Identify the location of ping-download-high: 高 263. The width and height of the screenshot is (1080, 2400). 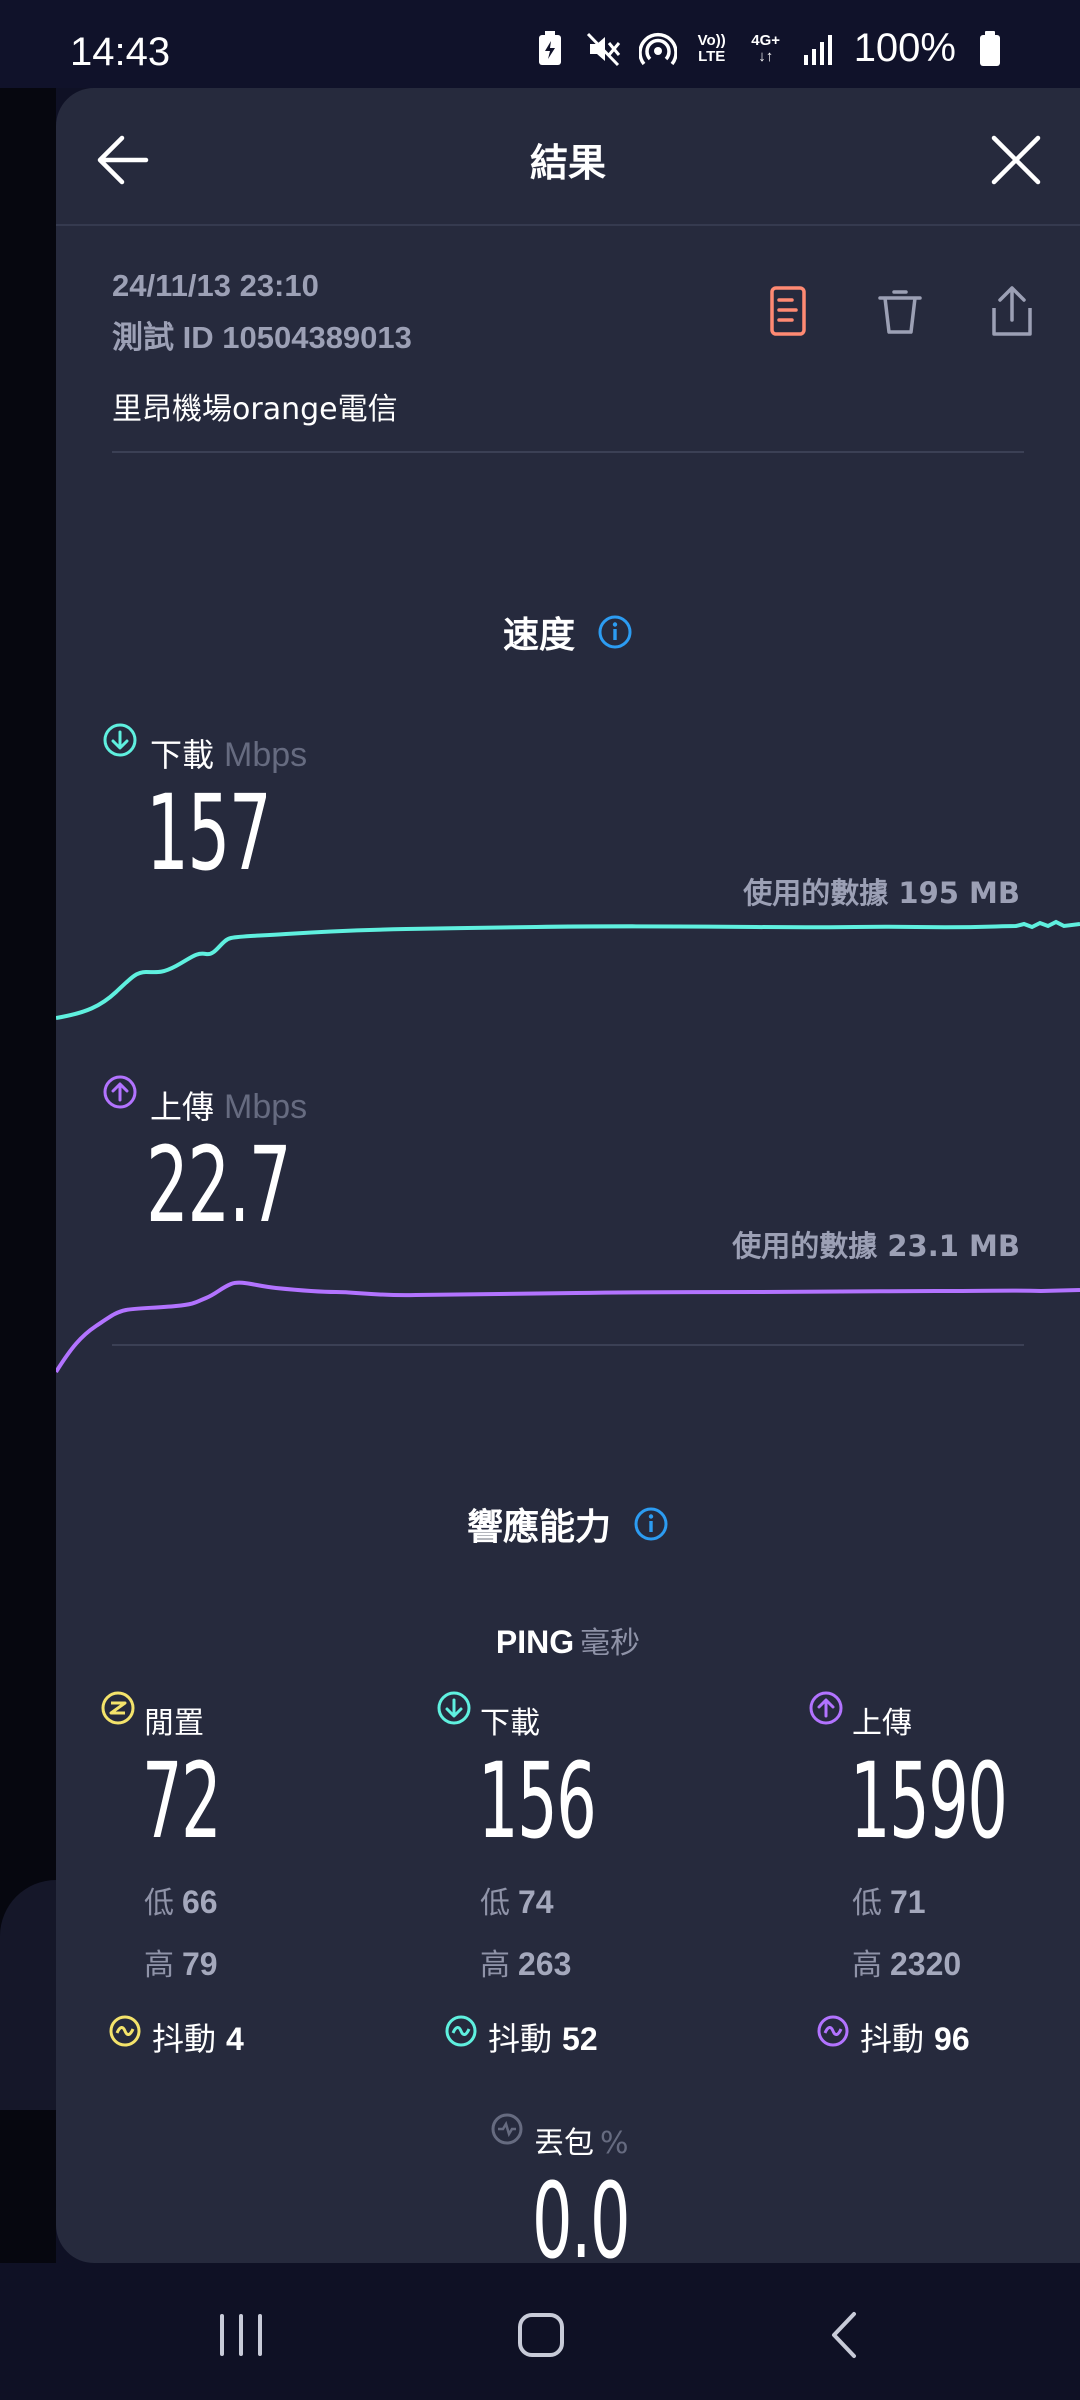
(525, 1962).